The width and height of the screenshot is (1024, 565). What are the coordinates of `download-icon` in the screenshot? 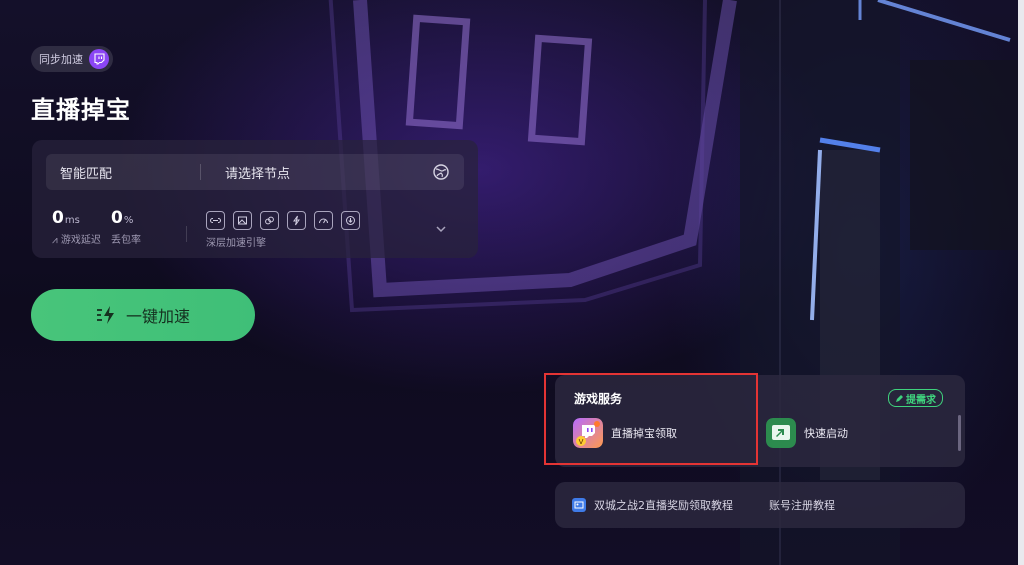 It's located at (350, 220).